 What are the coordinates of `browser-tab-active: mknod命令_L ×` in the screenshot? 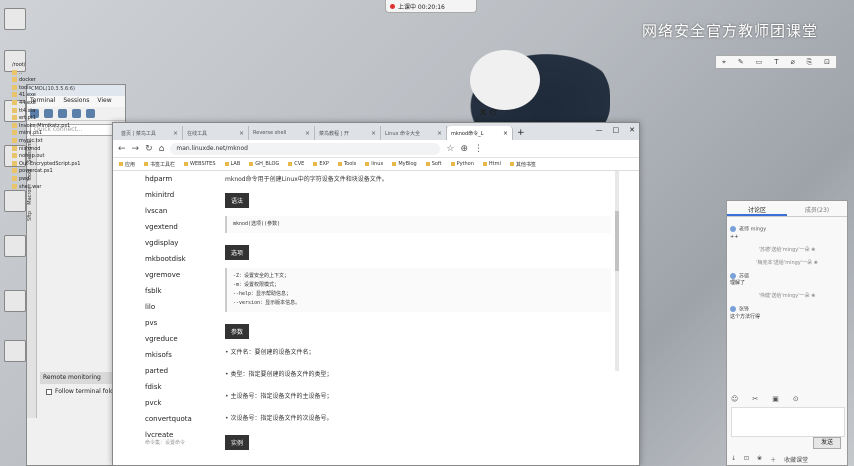 It's located at (480, 133).